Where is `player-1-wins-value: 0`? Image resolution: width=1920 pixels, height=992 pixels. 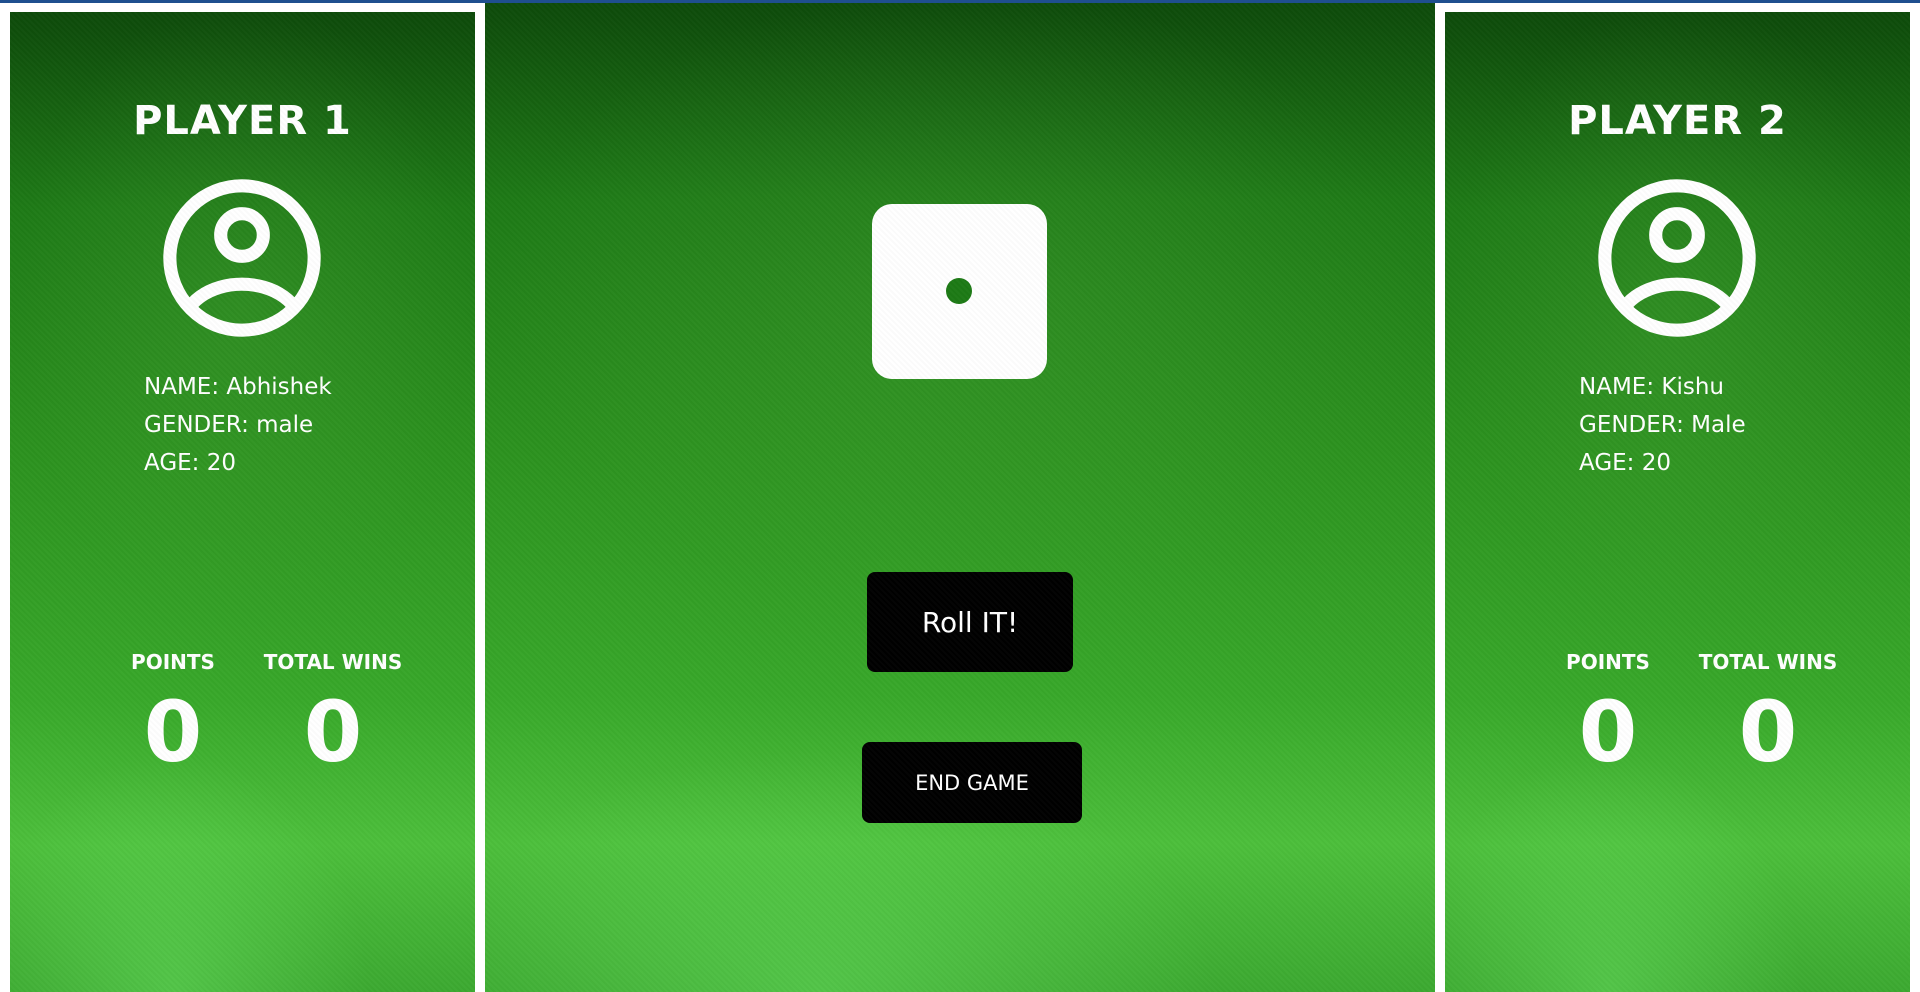 player-1-wins-value: 0 is located at coordinates (333, 732).